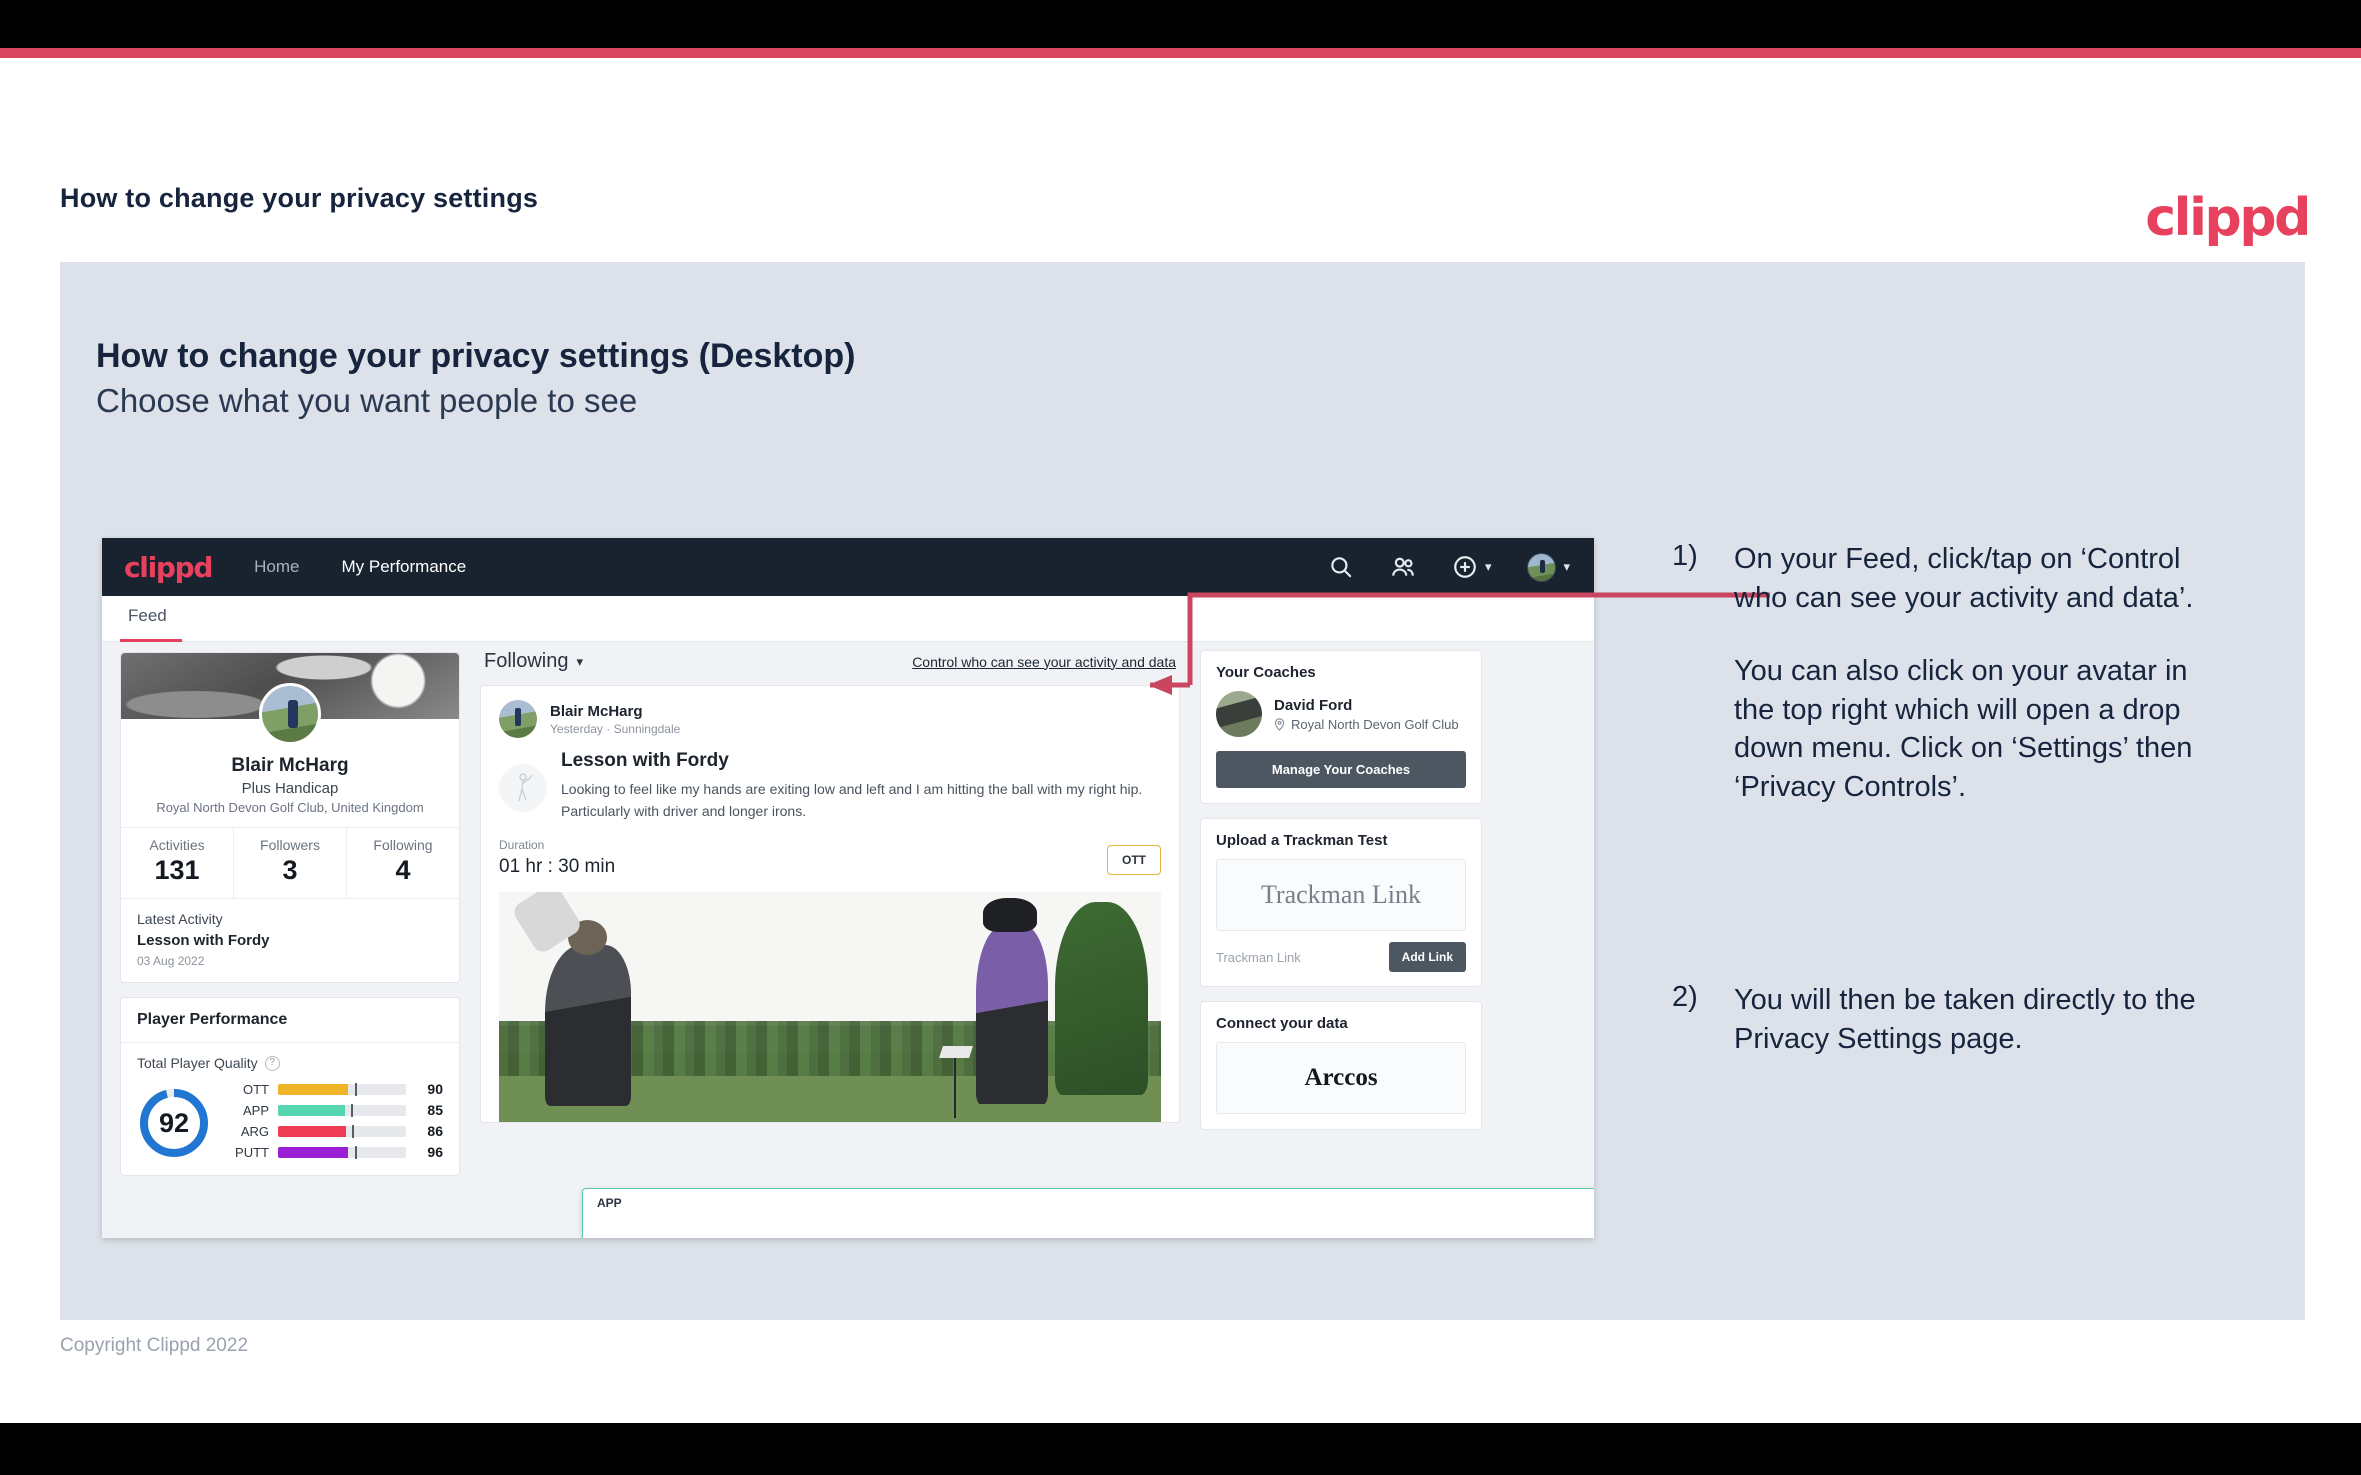 The height and width of the screenshot is (1475, 2361). Describe the element at coordinates (147, 616) in the screenshot. I see `tab-feed: Feed` at that location.